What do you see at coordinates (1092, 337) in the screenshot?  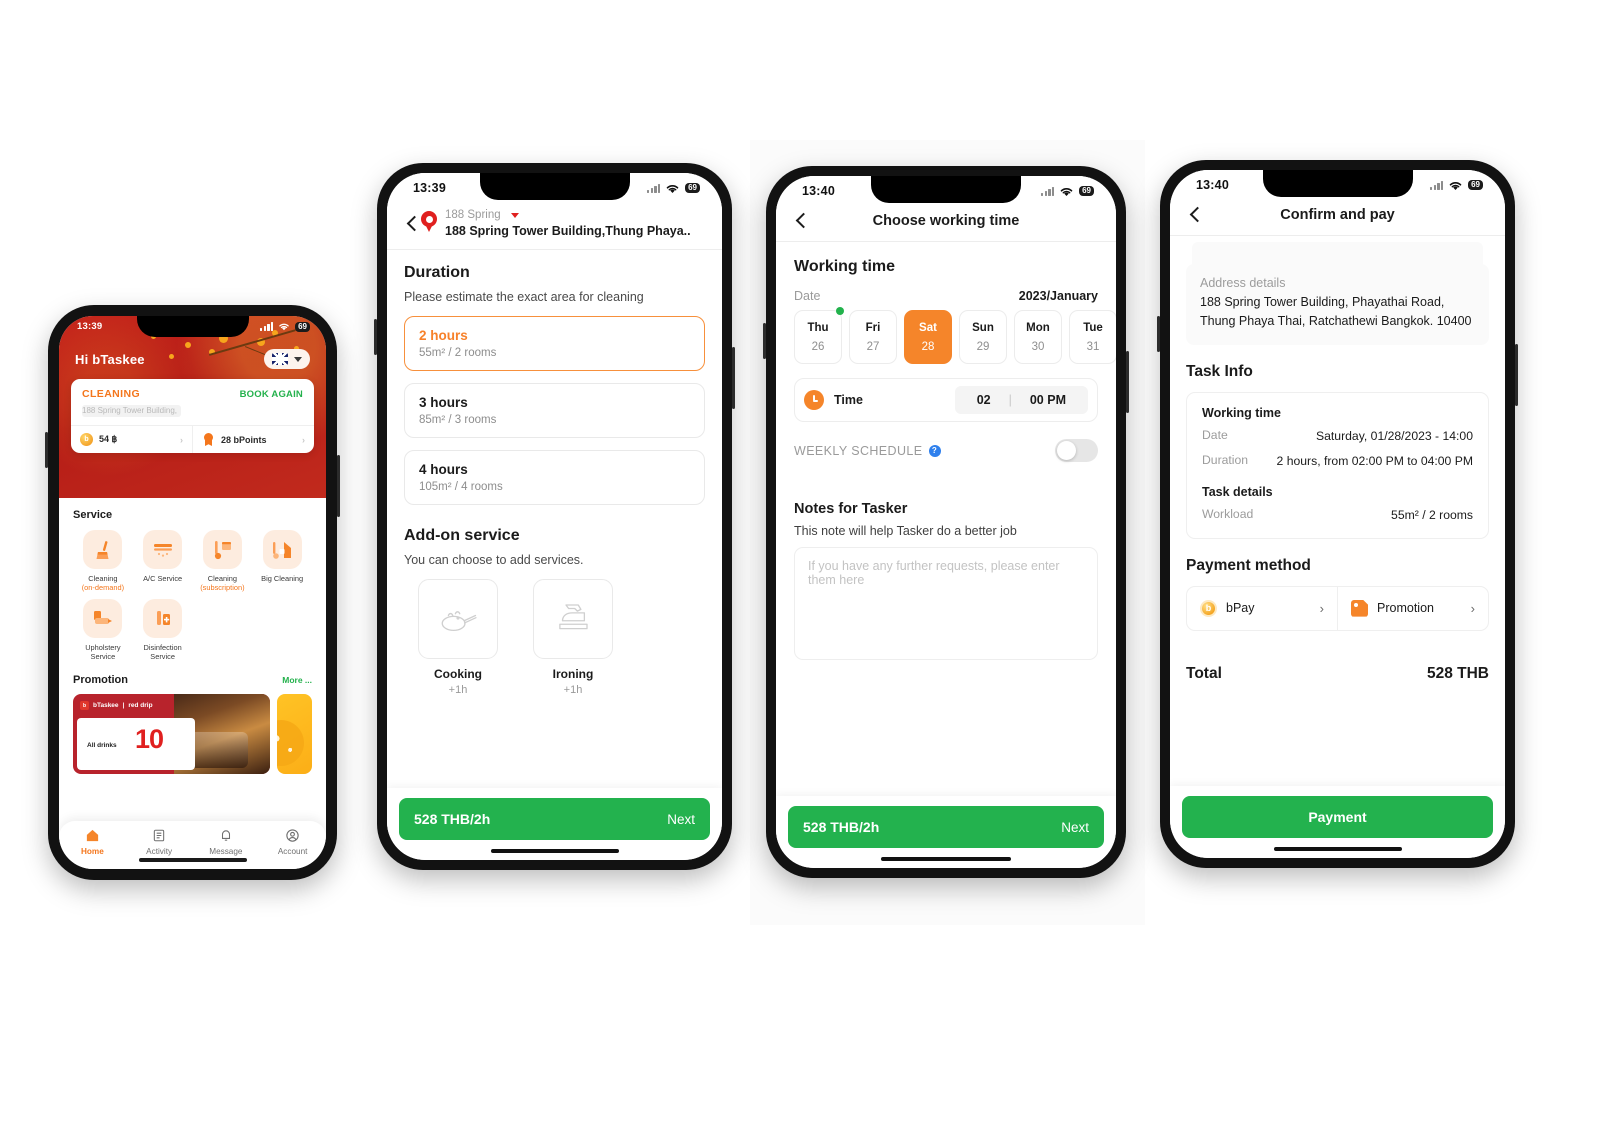 I see `day-cell-tue: Tue 31` at bounding box center [1092, 337].